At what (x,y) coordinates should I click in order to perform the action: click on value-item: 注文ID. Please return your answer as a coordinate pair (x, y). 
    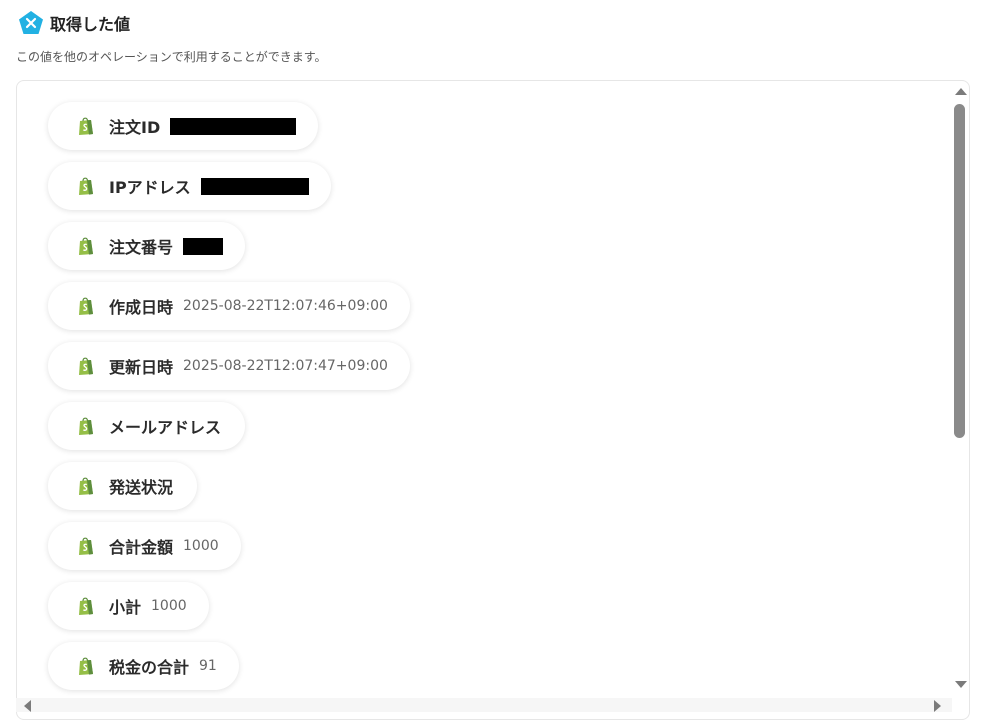
    Looking at the image, I should click on (183, 126).